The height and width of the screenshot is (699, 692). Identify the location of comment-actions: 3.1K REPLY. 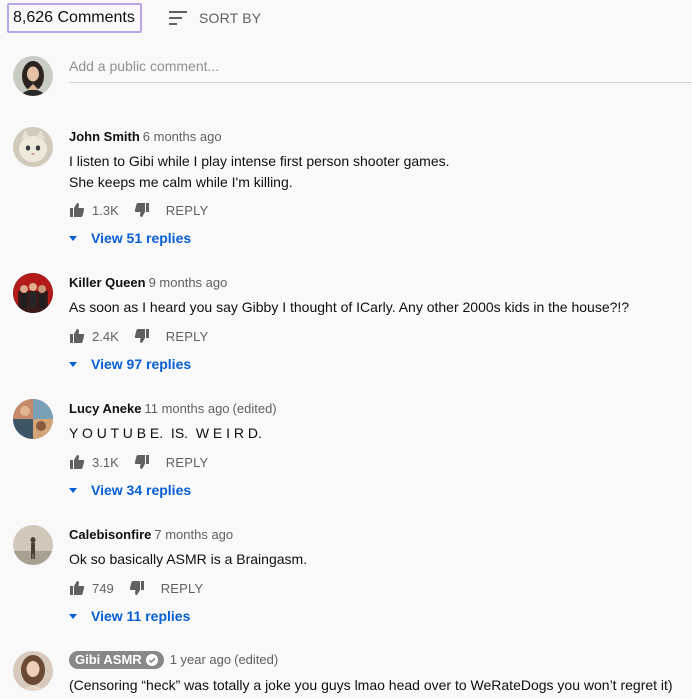
(138, 462).